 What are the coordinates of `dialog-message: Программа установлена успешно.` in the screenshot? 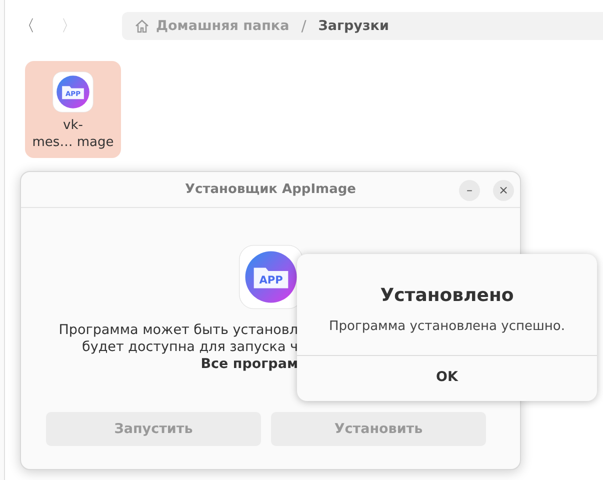 It's located at (447, 327).